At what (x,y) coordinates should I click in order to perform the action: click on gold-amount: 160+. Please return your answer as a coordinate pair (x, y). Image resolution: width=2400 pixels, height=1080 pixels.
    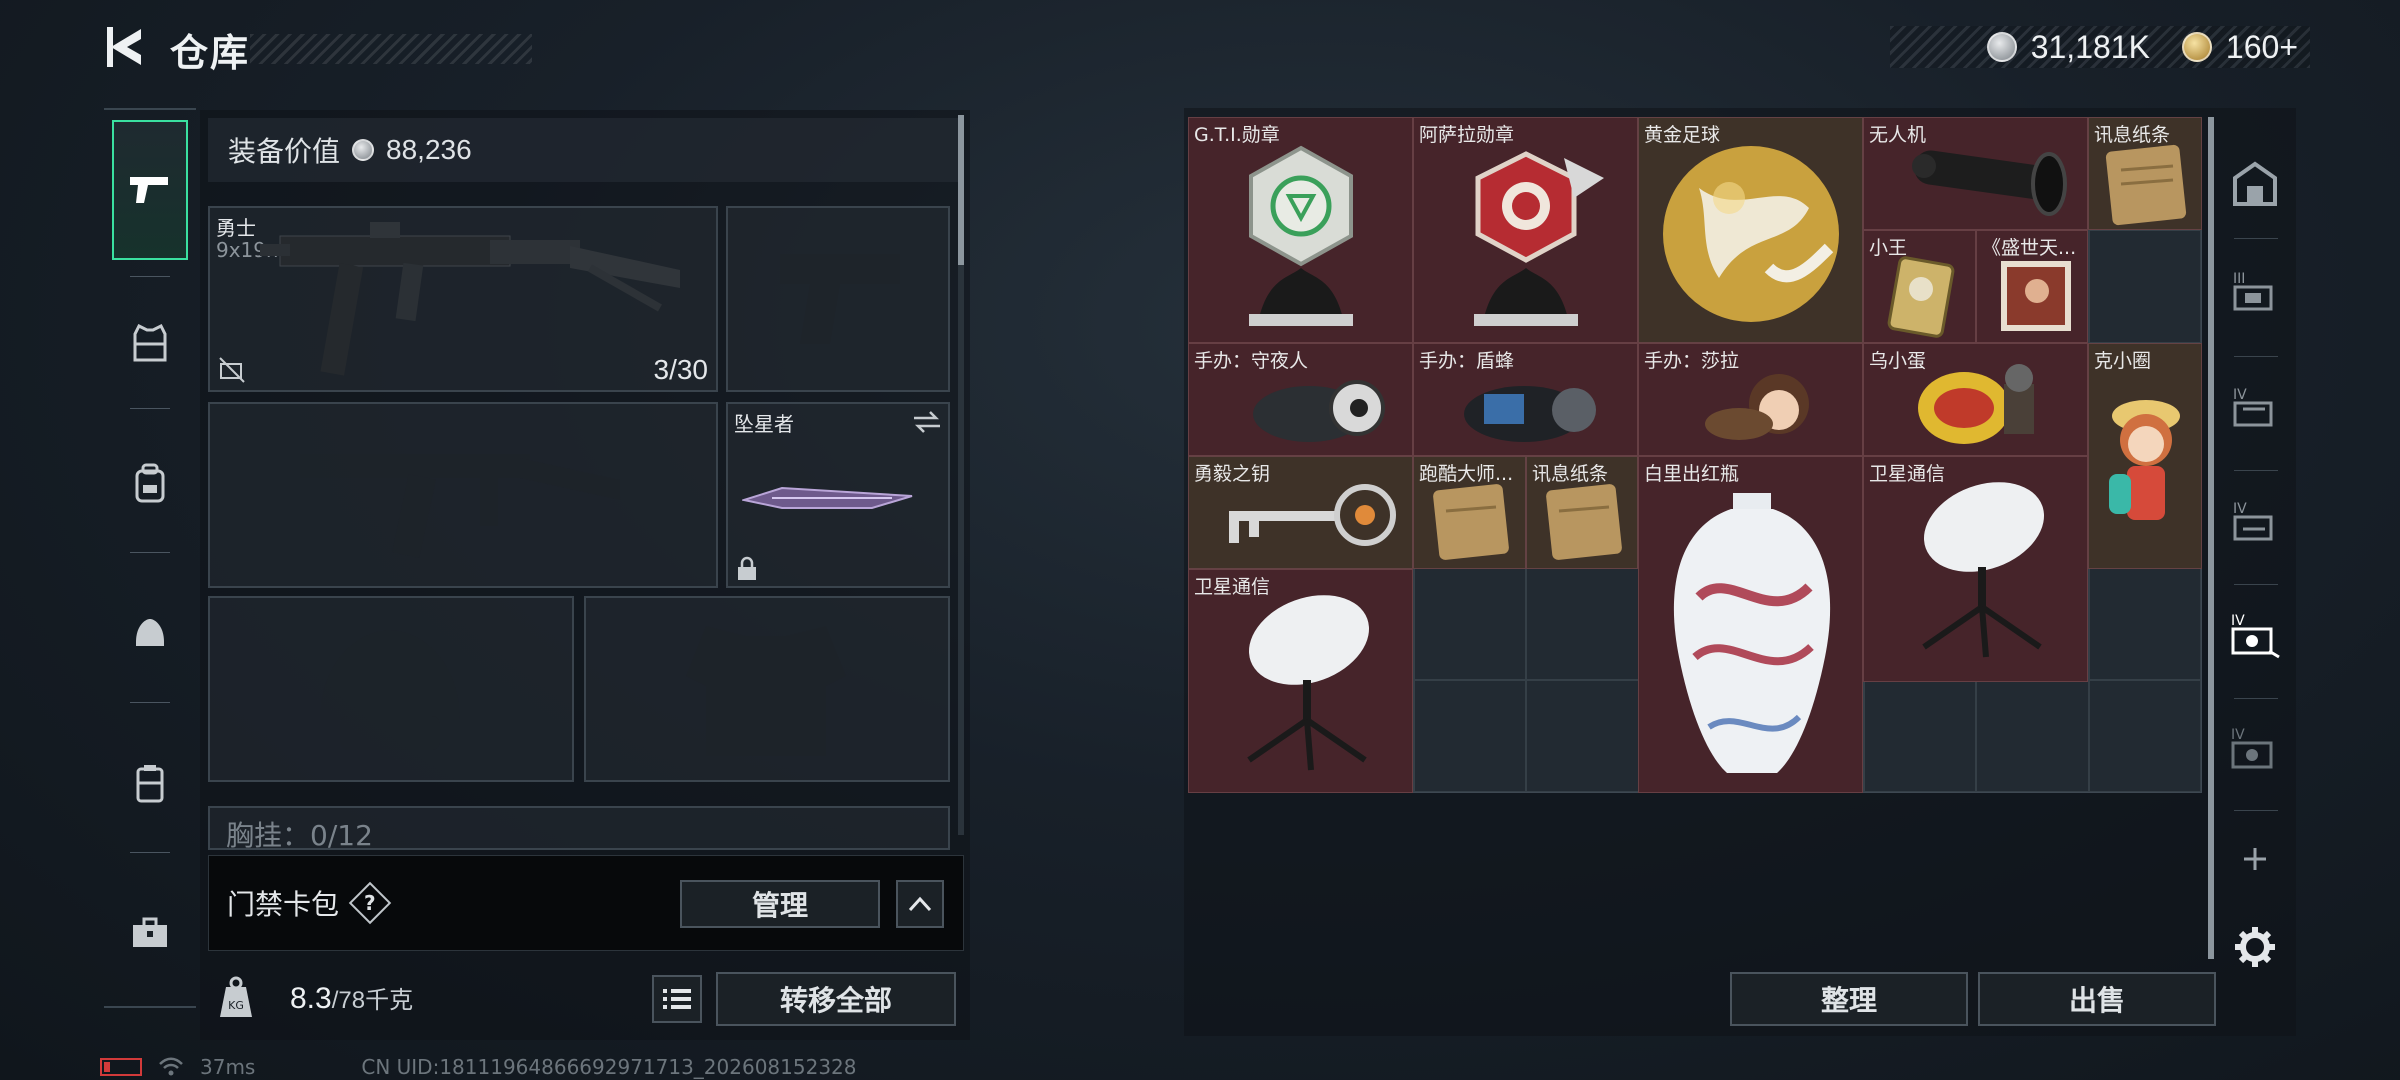
    Looking at the image, I should click on (2262, 47).